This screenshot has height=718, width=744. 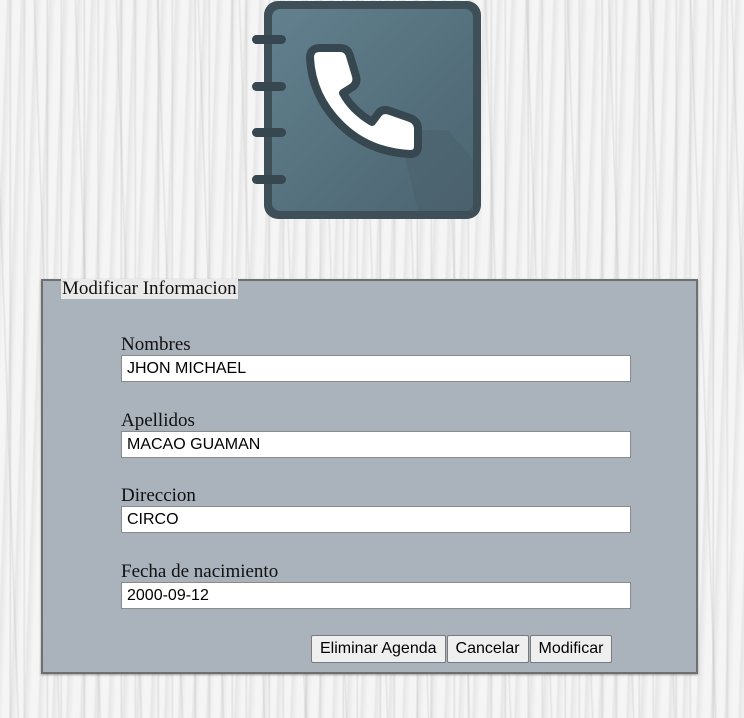 I want to click on form-actions: Eliminar Agenda Cancelar Modificar, so click(x=462, y=649).